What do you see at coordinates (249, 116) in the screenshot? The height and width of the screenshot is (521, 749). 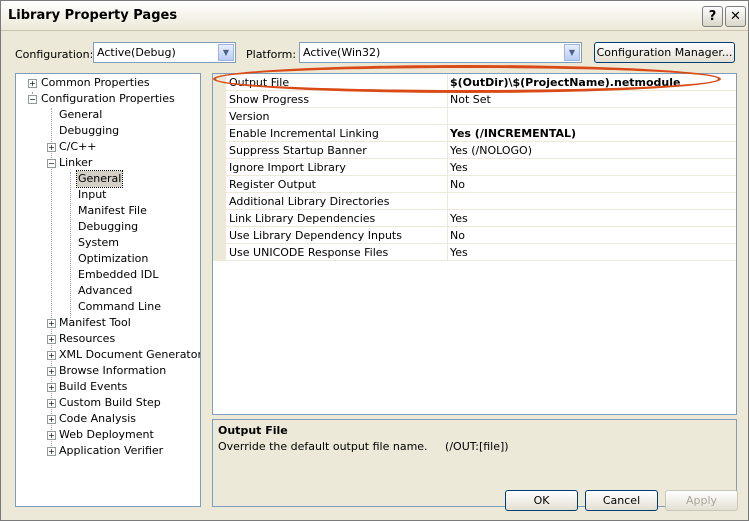 I see `property-name: Version` at bounding box center [249, 116].